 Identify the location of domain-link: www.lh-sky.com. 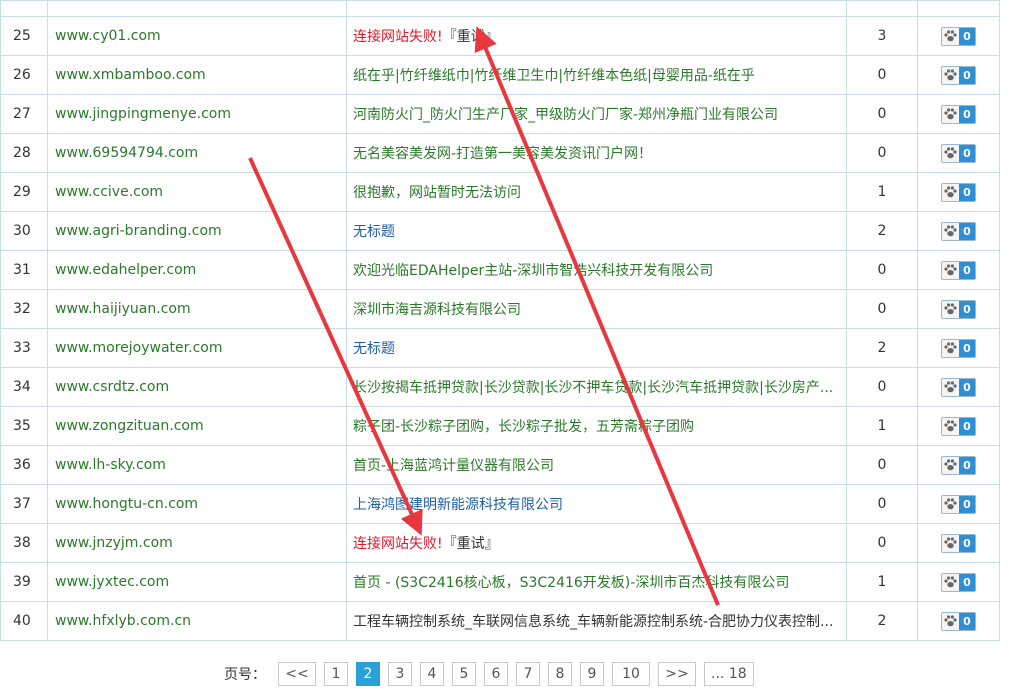
(110, 465).